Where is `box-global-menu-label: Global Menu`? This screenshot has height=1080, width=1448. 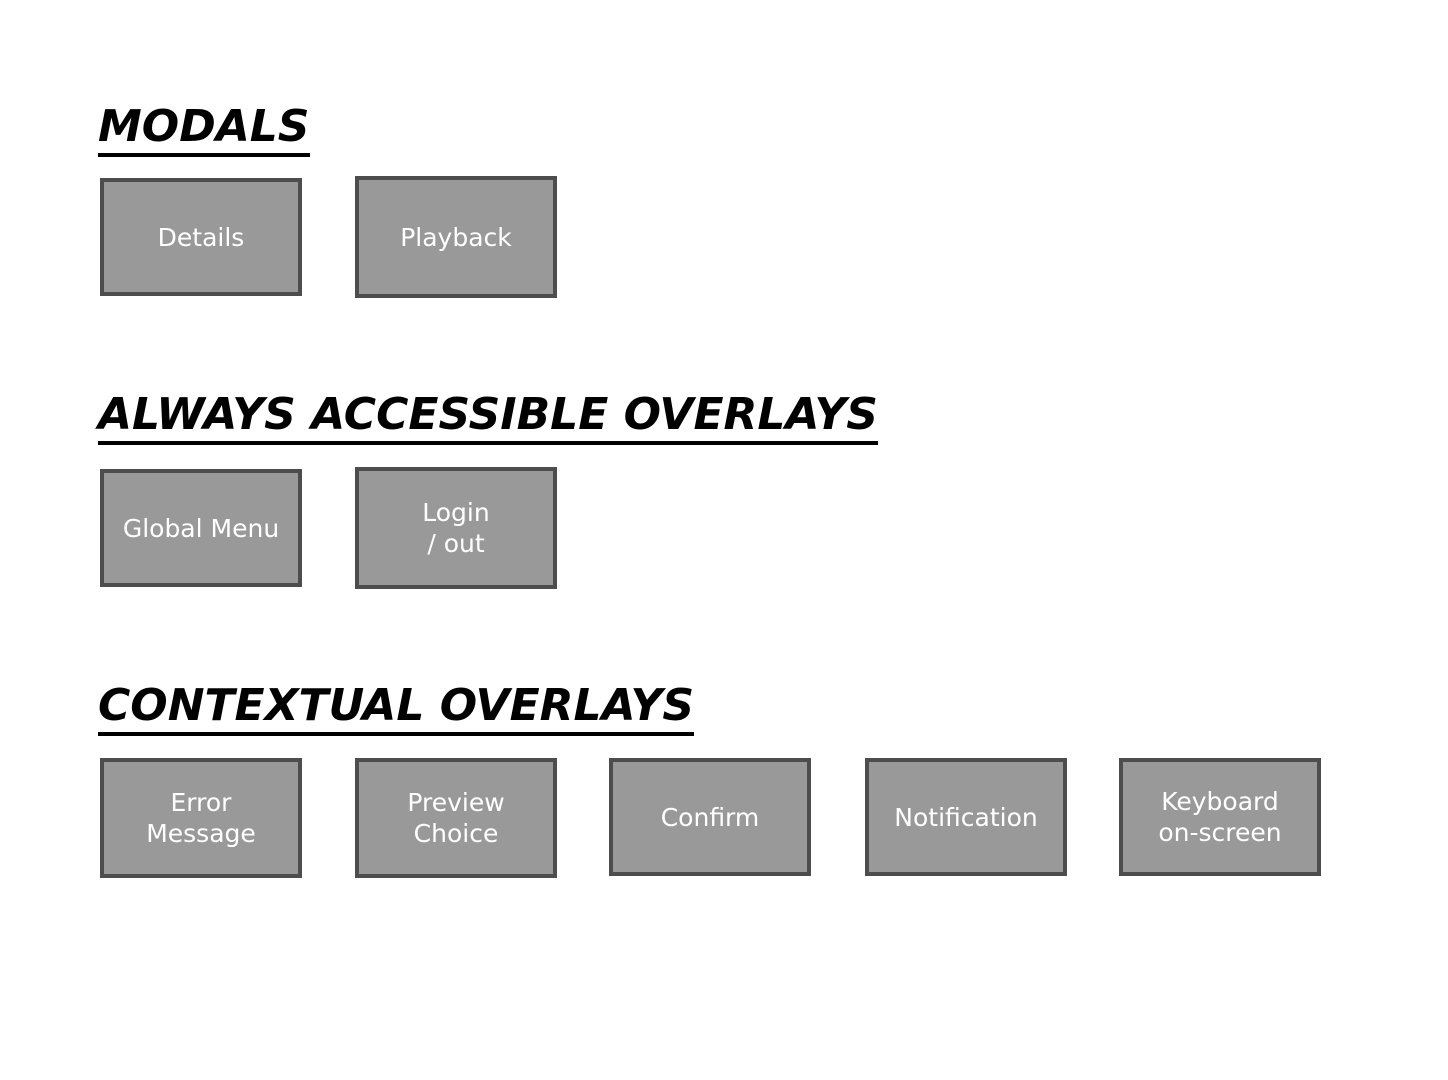
box-global-menu-label: Global Menu is located at coordinates (201, 528).